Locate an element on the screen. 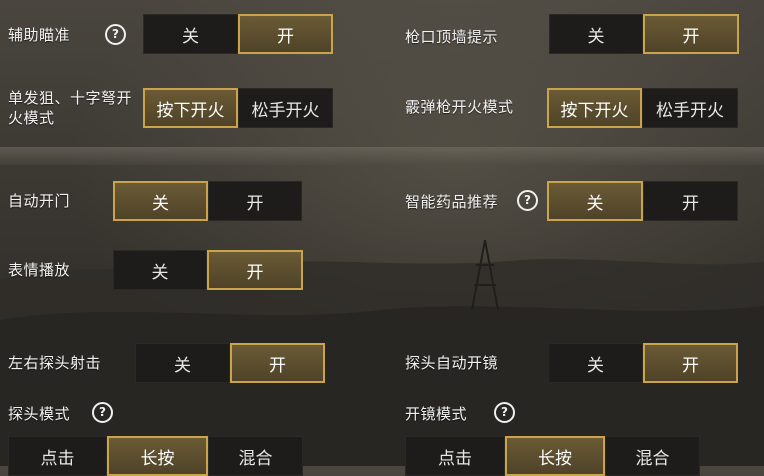  emote-toggle: 关 开 is located at coordinates (208, 270).